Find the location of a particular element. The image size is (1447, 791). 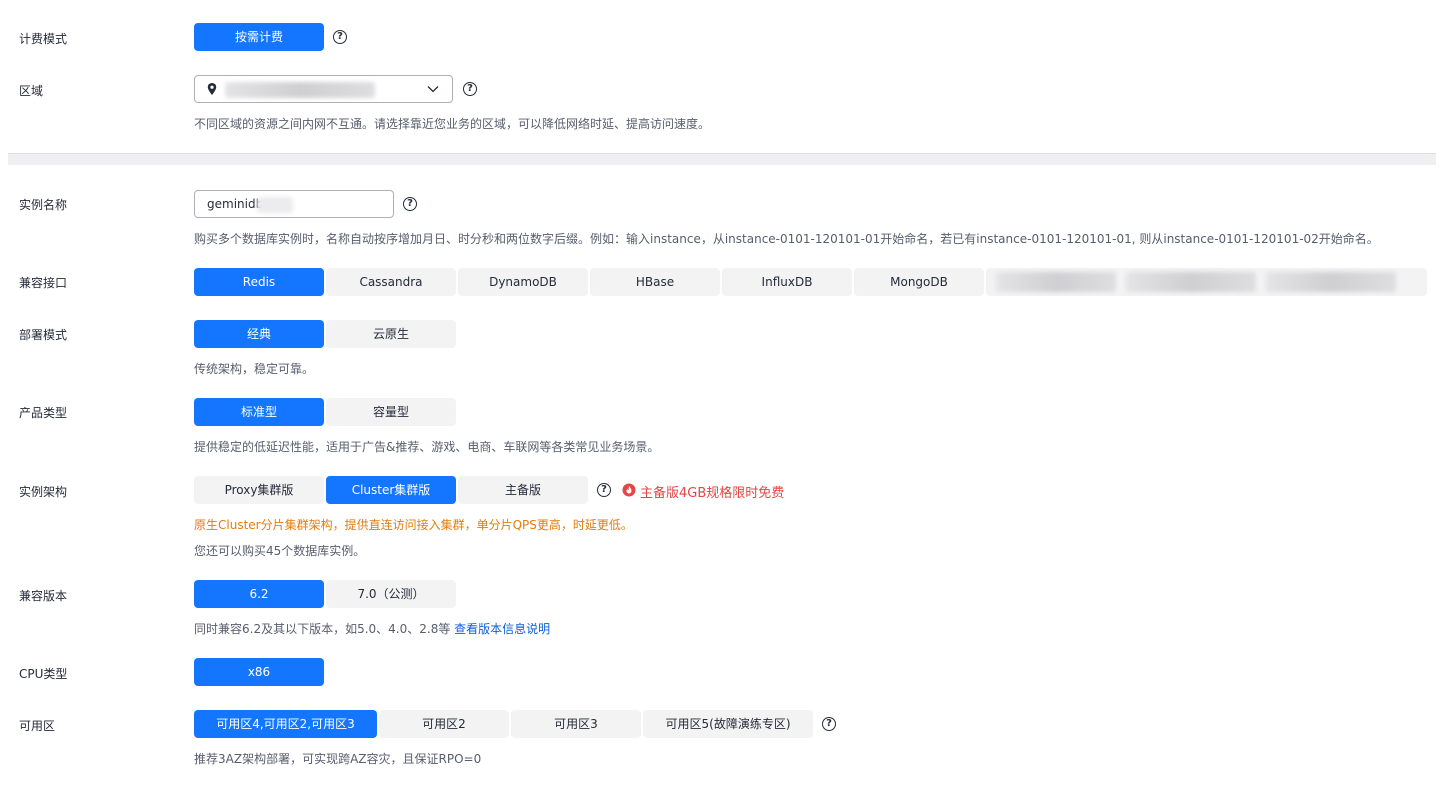

instance-name-help-icon: ? is located at coordinates (410, 204).